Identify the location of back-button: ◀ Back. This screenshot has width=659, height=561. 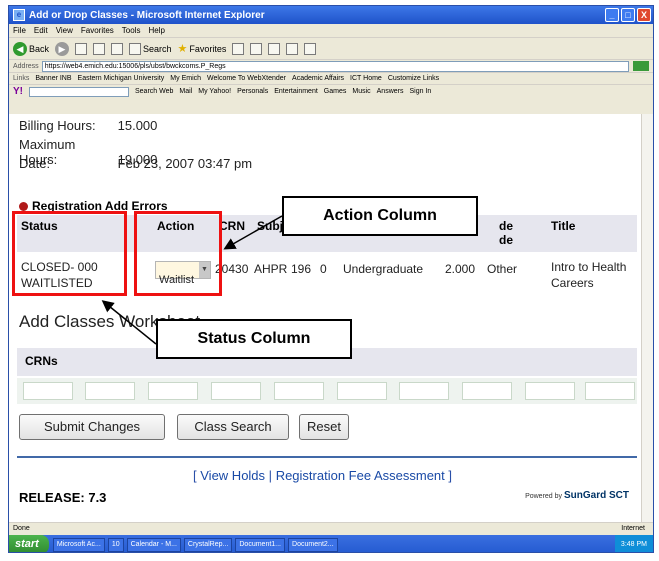
(31, 48).